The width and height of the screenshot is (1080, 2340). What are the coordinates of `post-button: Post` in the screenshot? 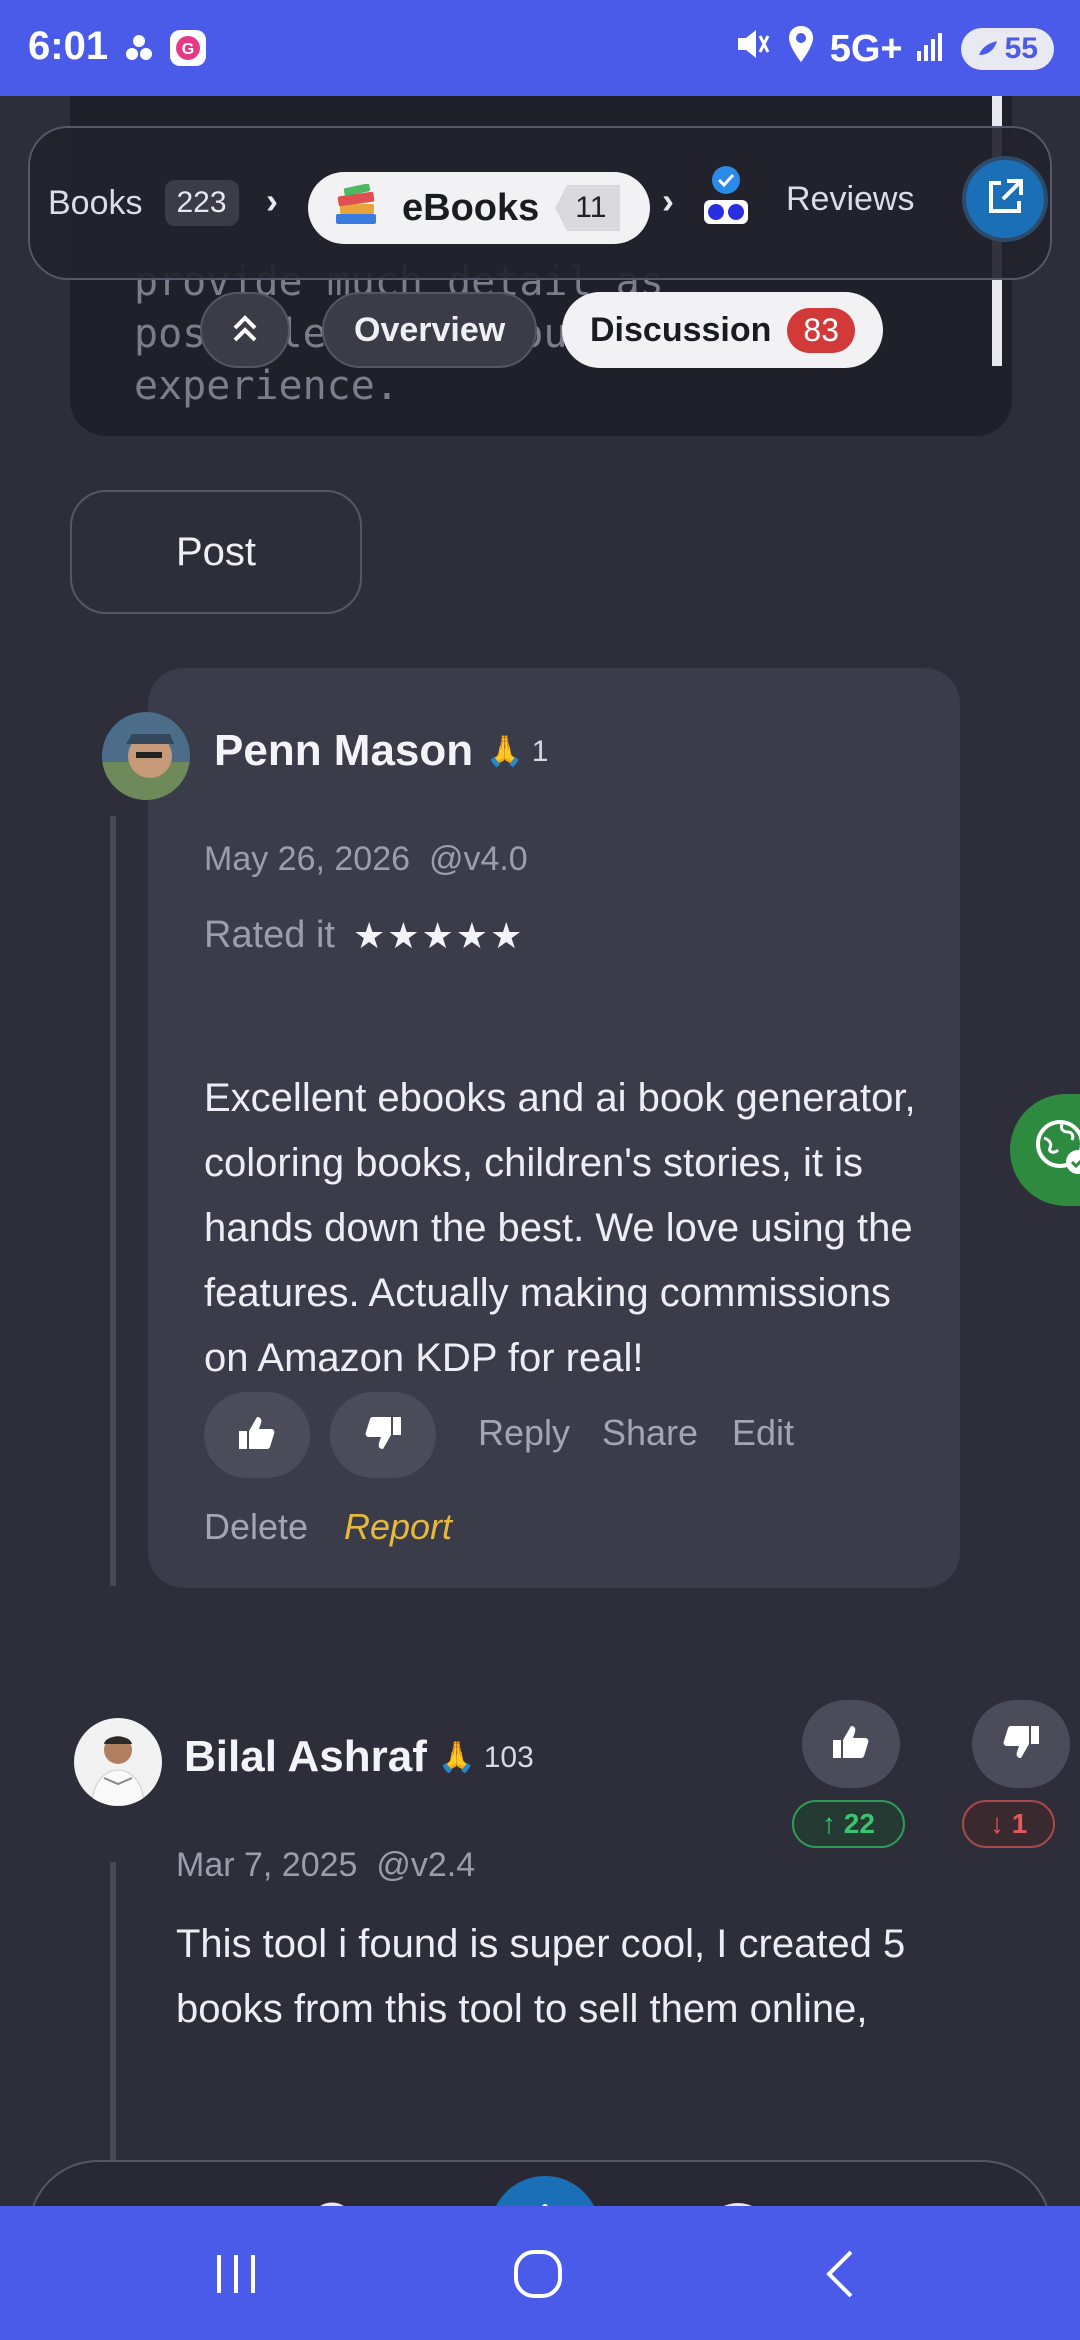 It's located at (216, 552).